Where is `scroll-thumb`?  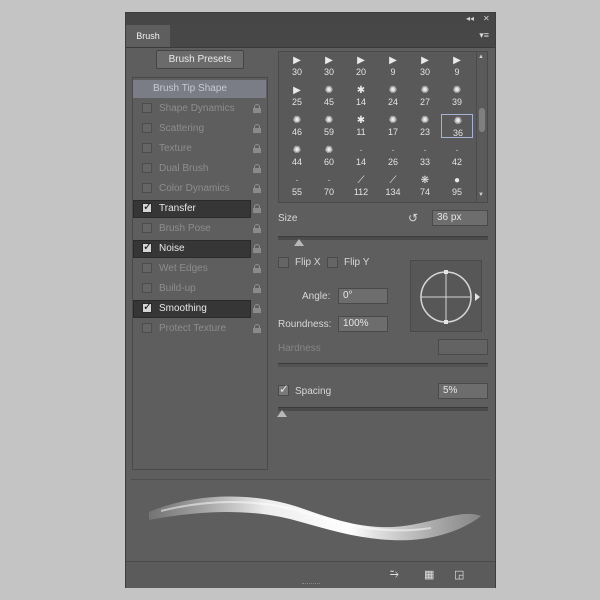
scroll-thumb is located at coordinates (482, 120).